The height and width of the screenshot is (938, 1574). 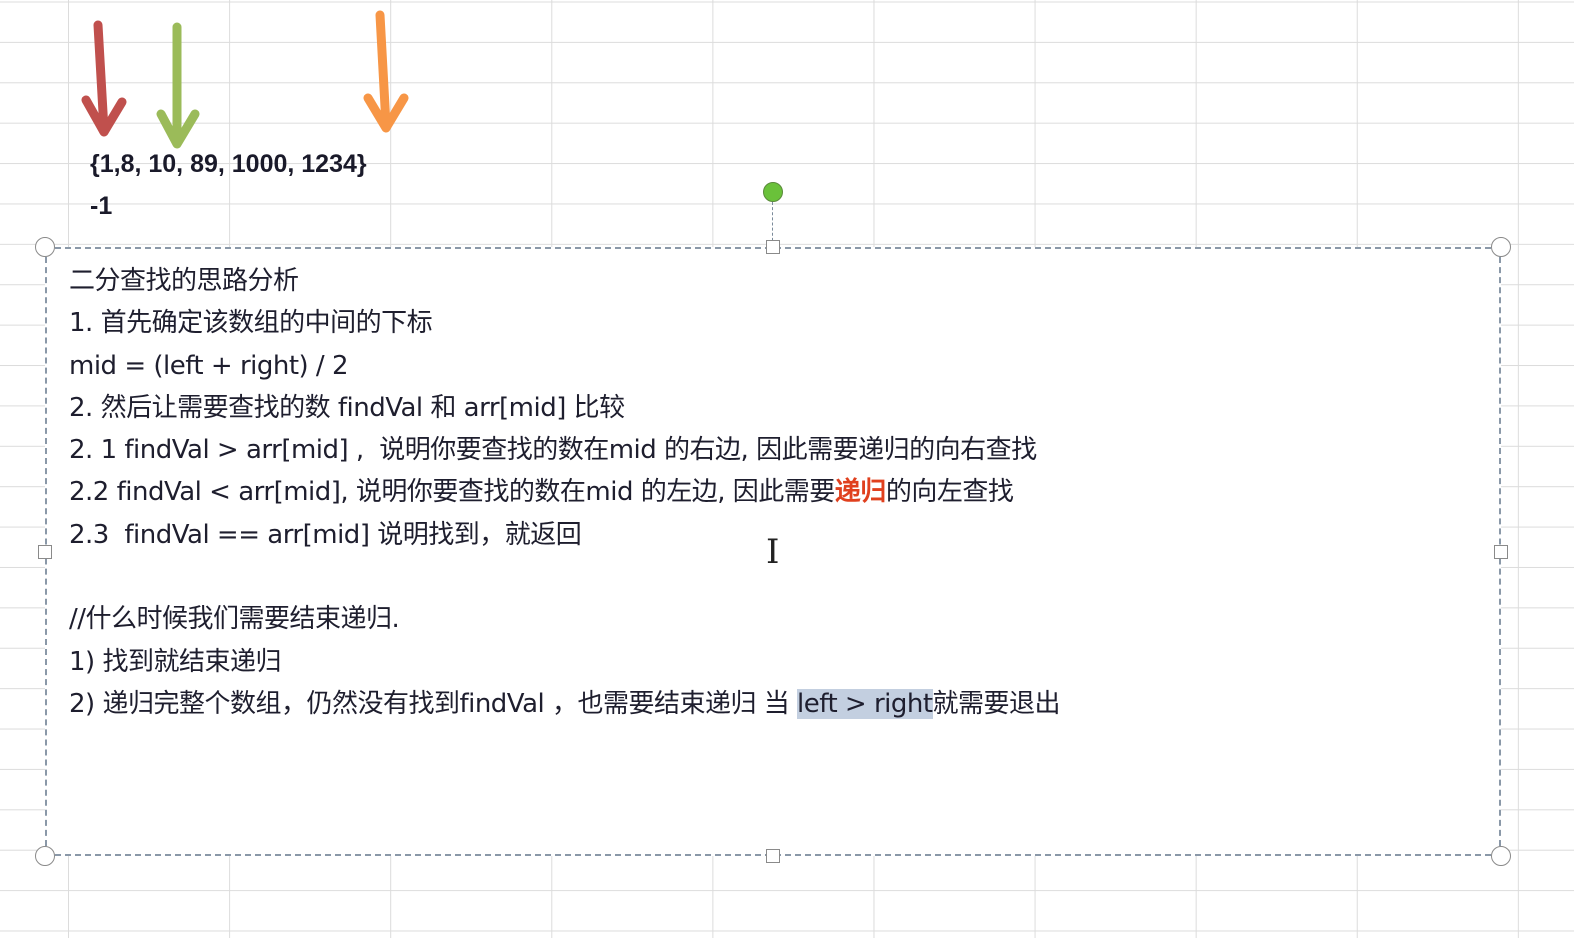 I want to click on green-arrow-icon, so click(x=178, y=85).